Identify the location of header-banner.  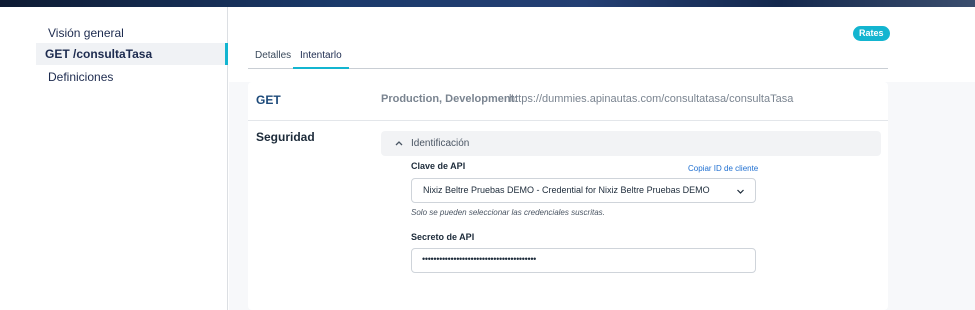
(487, 3).